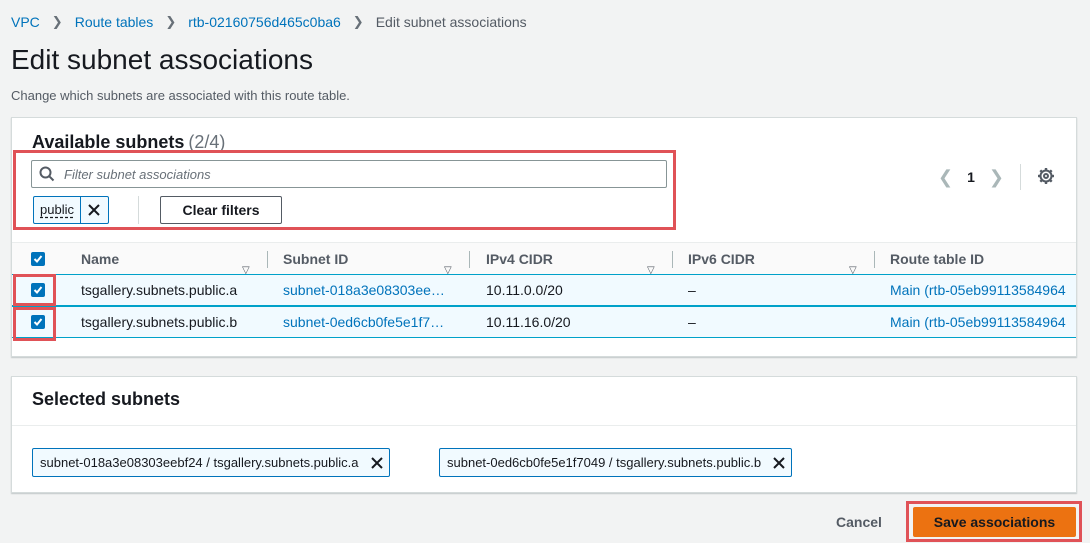 This screenshot has width=1090, height=543. I want to click on cancel-button: Cancel, so click(859, 522).